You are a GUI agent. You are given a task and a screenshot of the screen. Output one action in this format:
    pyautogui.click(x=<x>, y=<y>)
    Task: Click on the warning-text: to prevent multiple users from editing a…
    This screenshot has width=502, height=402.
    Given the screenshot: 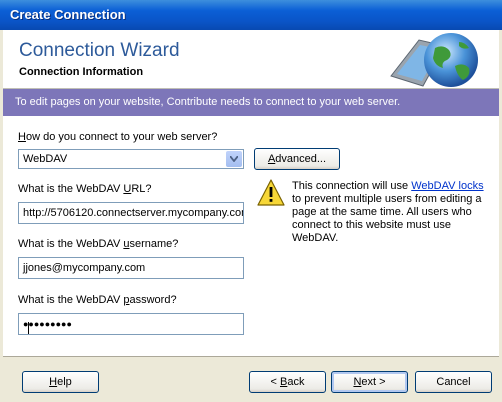 What is the action you would take?
    pyautogui.click(x=387, y=218)
    